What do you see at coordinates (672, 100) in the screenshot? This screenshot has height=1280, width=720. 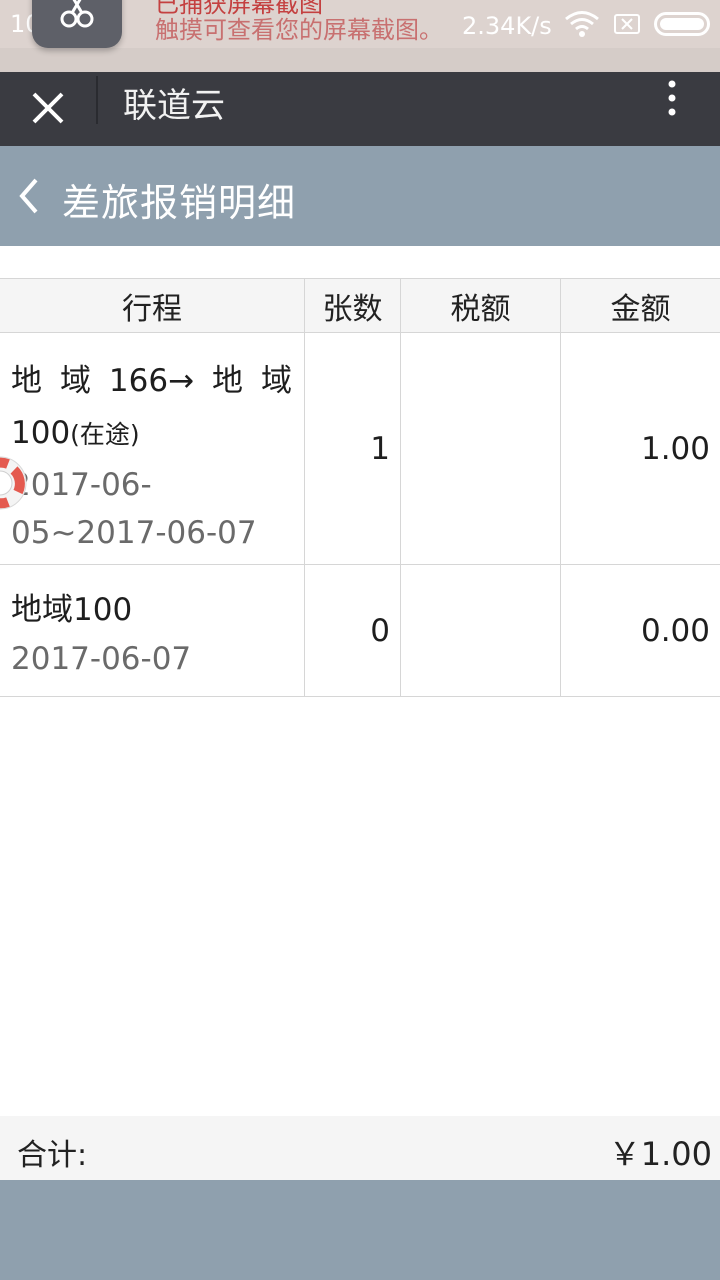 I see `more-icon` at bounding box center [672, 100].